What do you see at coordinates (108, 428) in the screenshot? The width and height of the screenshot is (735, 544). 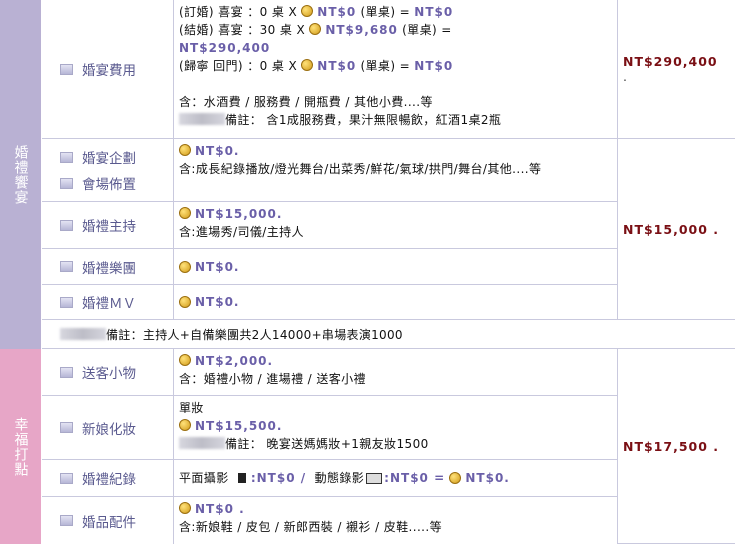 I see `row-label-makeup: 新娘化妝` at bounding box center [108, 428].